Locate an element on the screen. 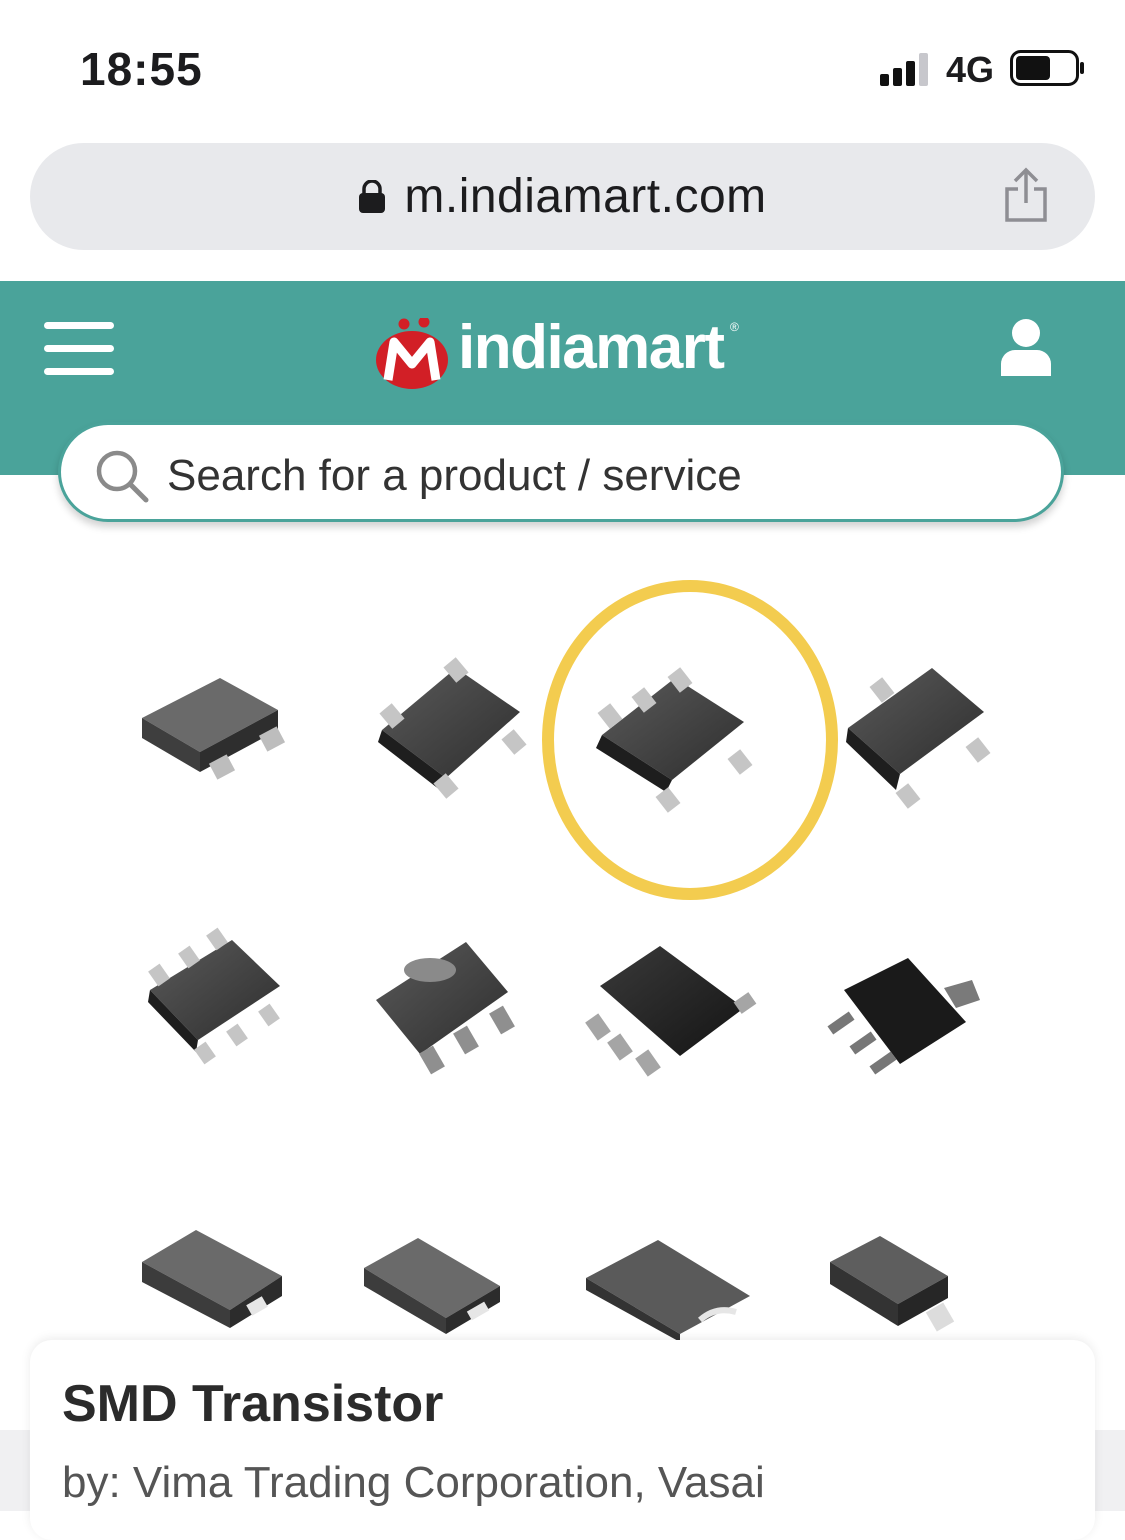 This screenshot has height=1540, width=1125. share-icon is located at coordinates (1026, 195).